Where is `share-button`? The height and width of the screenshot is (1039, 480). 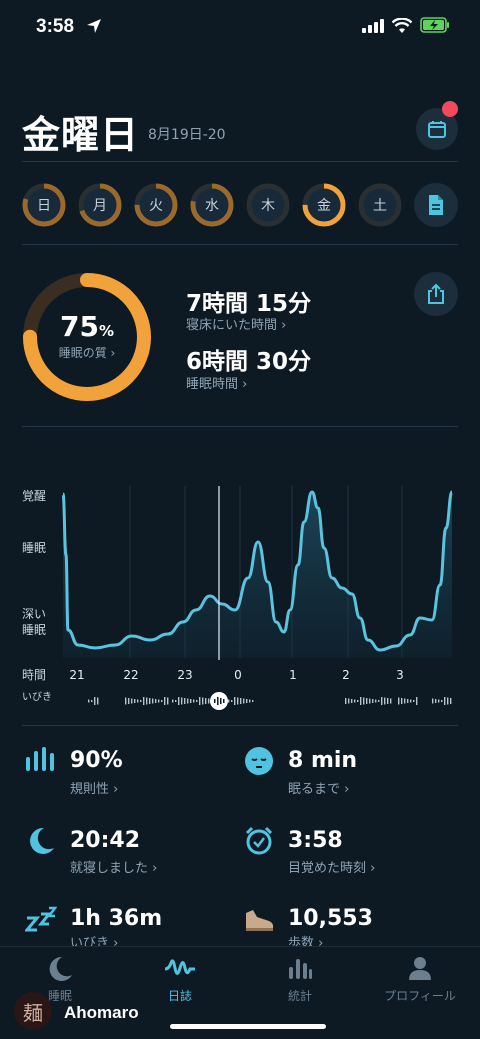
share-button is located at coordinates (436, 294).